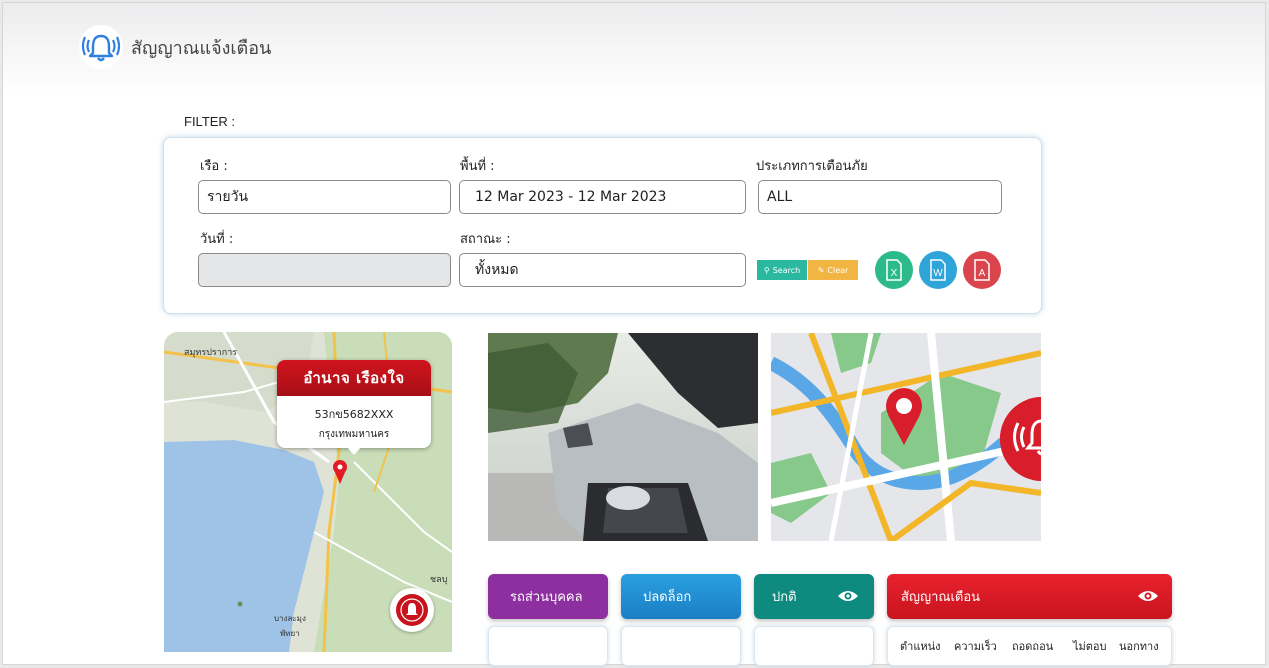 The image size is (1269, 668). What do you see at coordinates (1029, 596) in the screenshot?
I see `category-alert: สัญญาณเตือน` at bounding box center [1029, 596].